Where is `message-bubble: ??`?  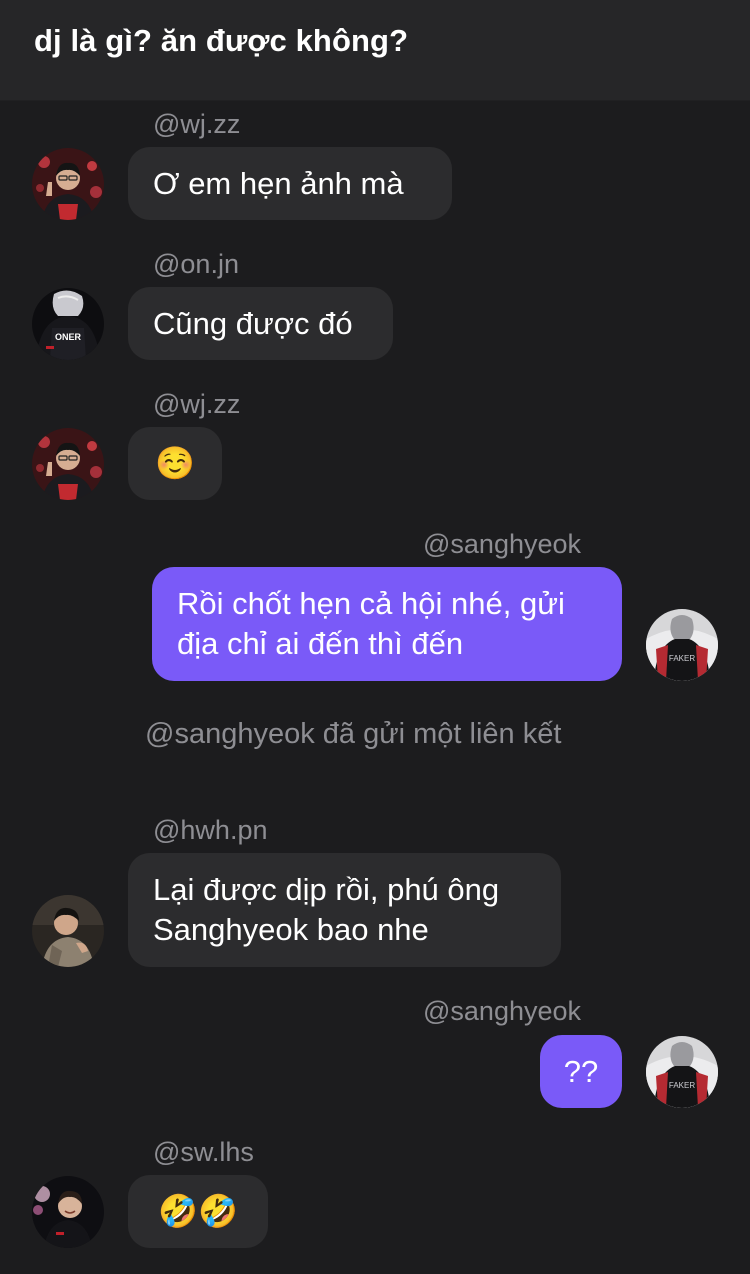 message-bubble: ?? is located at coordinates (581, 1071).